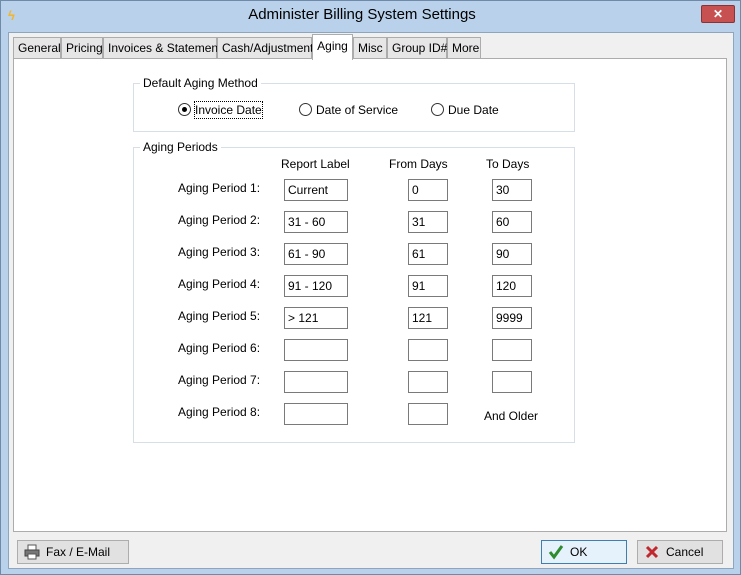  Describe the element at coordinates (228, 110) in the screenshot. I see `radio-label-invoice-date: Invoice Date` at that location.